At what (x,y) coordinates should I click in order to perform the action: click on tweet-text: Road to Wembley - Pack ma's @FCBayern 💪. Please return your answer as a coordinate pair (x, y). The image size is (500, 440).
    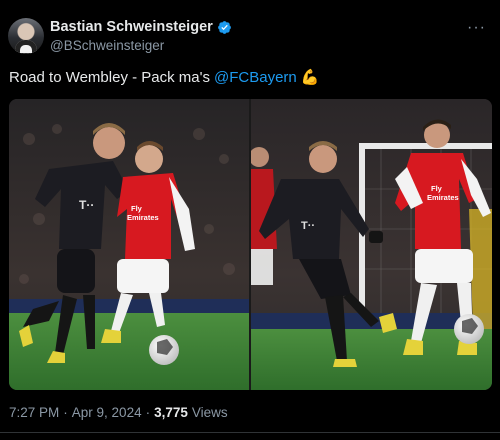
    Looking at the image, I should click on (164, 77).